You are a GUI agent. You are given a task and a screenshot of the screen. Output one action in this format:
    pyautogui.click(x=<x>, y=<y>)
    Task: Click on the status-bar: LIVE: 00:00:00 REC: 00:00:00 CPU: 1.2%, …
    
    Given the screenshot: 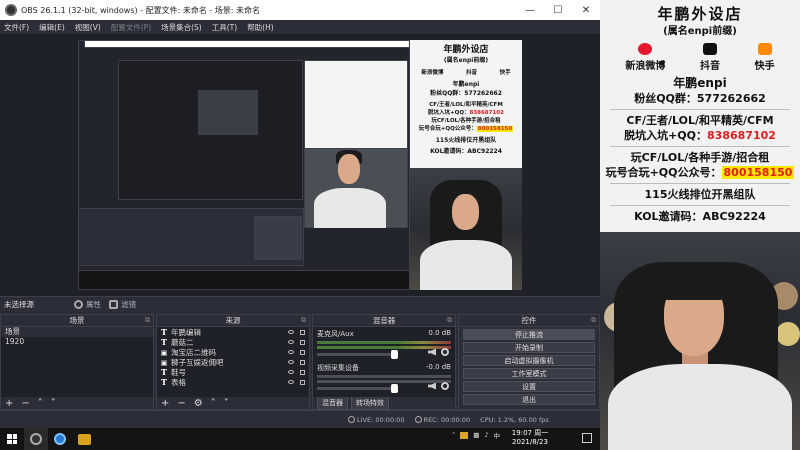 What is the action you would take?
    pyautogui.click(x=300, y=419)
    